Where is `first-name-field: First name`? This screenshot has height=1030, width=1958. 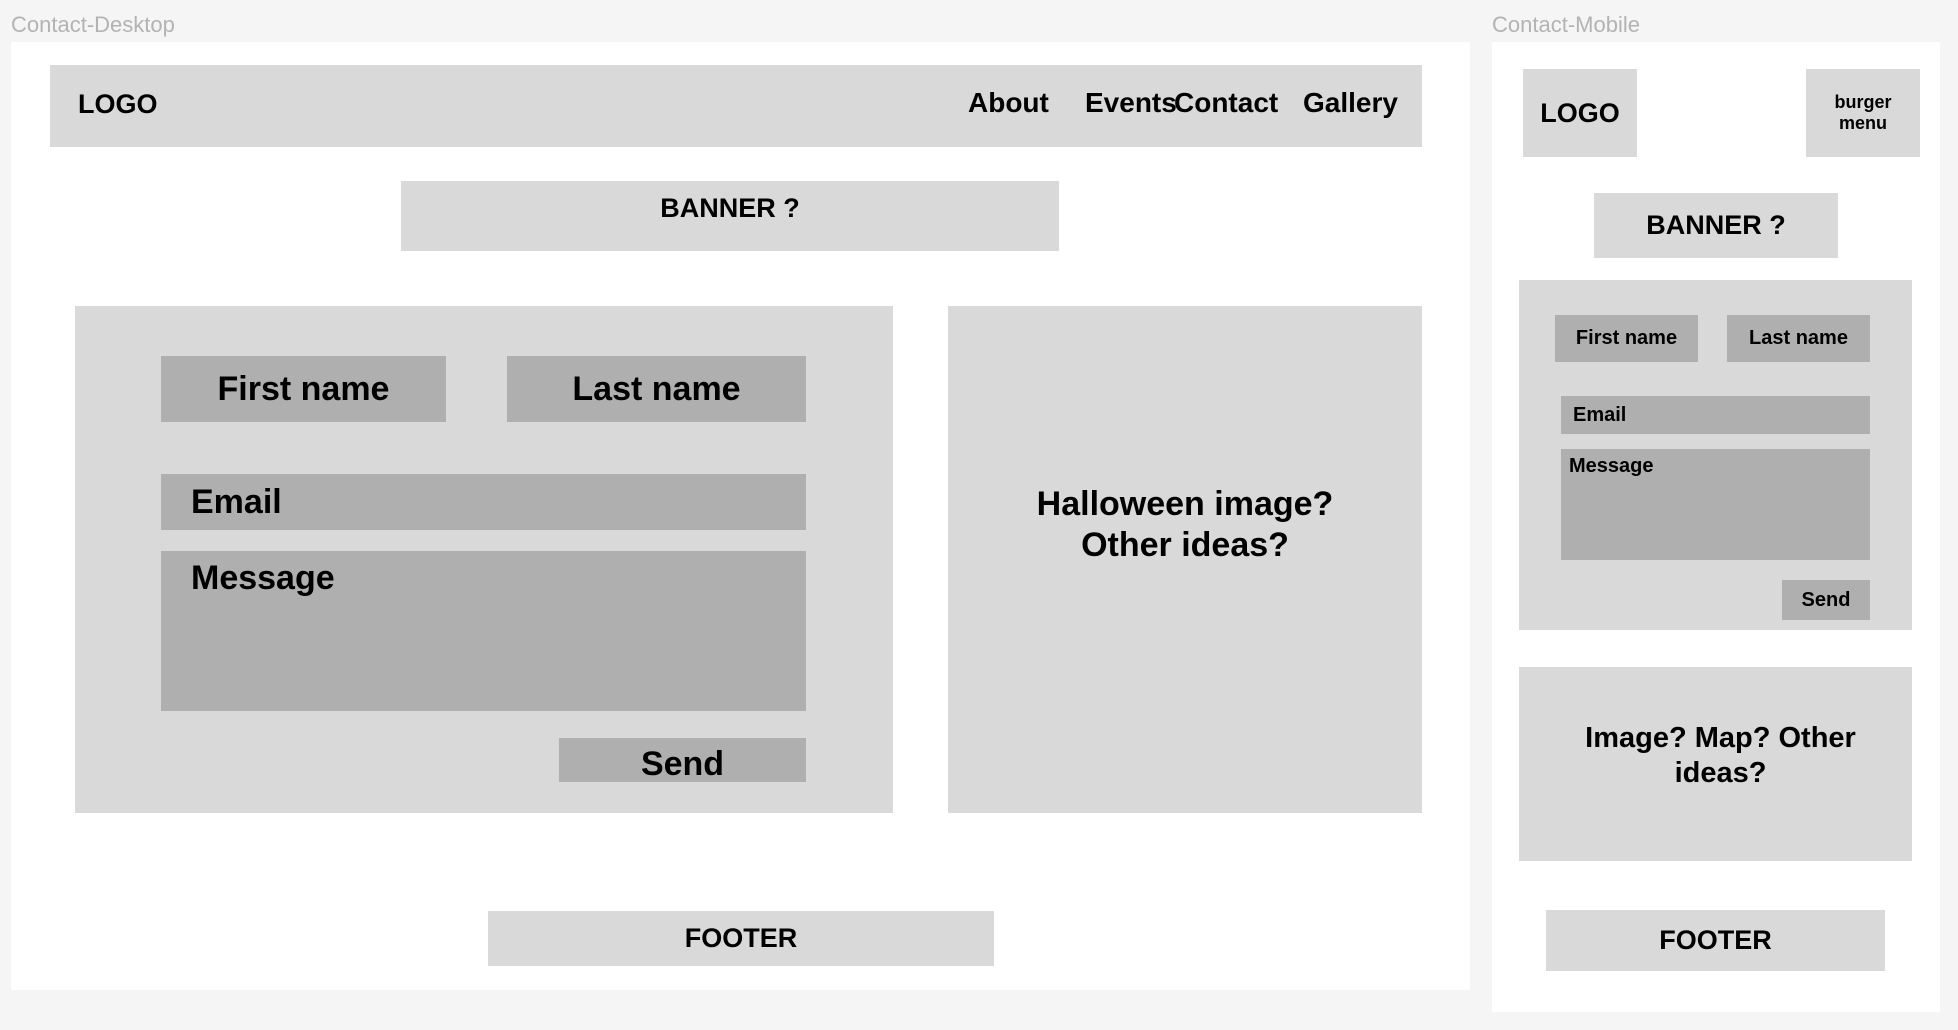 first-name-field: First name is located at coordinates (303, 389).